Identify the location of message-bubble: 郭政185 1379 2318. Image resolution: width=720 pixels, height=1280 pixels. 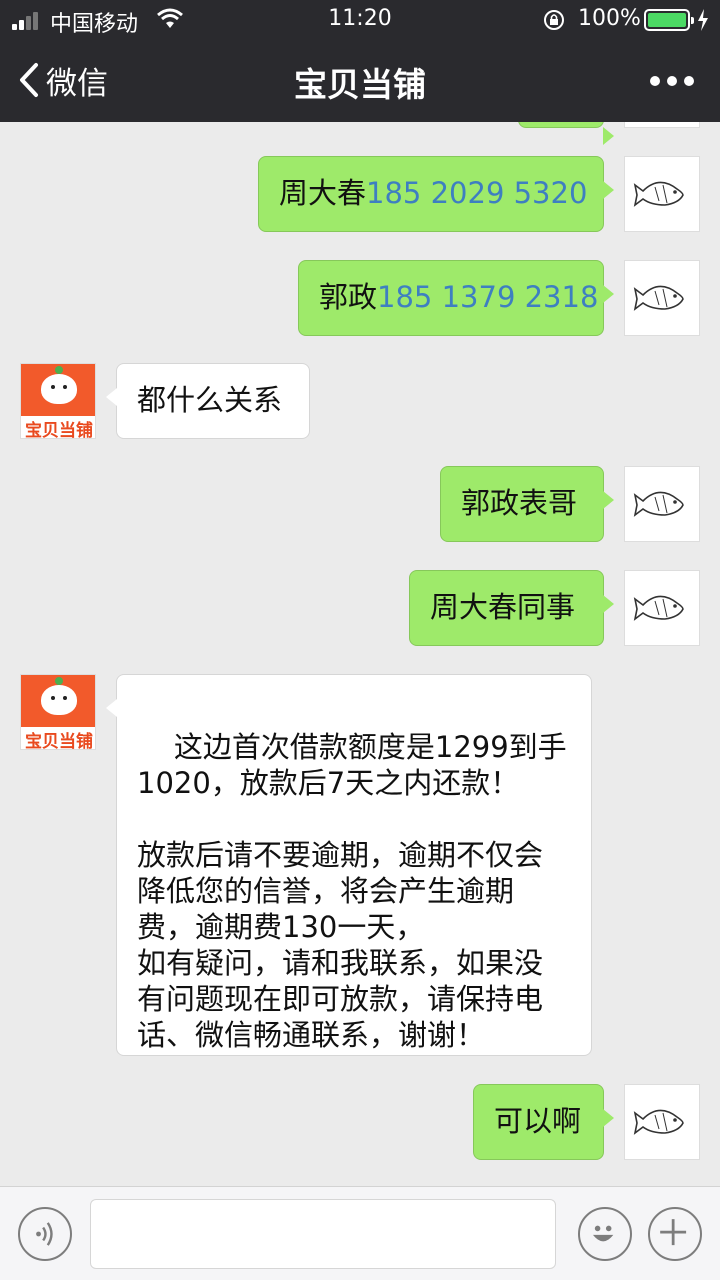
(456, 298).